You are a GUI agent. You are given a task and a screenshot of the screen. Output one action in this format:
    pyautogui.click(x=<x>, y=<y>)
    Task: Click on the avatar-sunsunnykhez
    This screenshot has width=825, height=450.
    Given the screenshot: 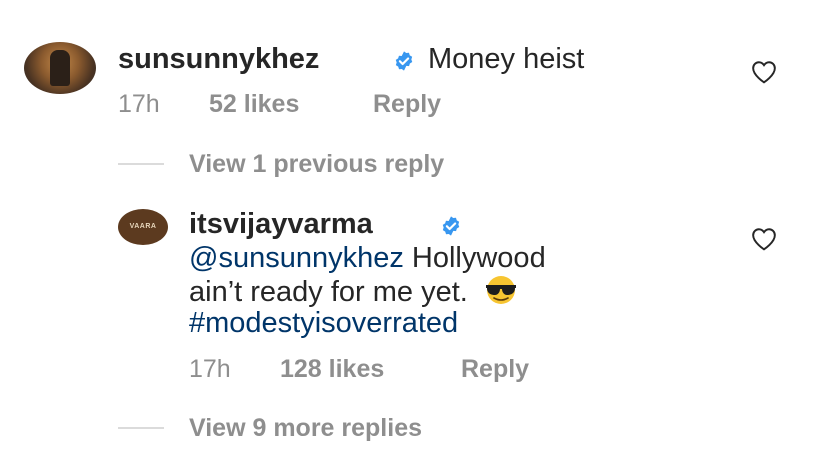 What is the action you would take?
    pyautogui.click(x=60, y=68)
    